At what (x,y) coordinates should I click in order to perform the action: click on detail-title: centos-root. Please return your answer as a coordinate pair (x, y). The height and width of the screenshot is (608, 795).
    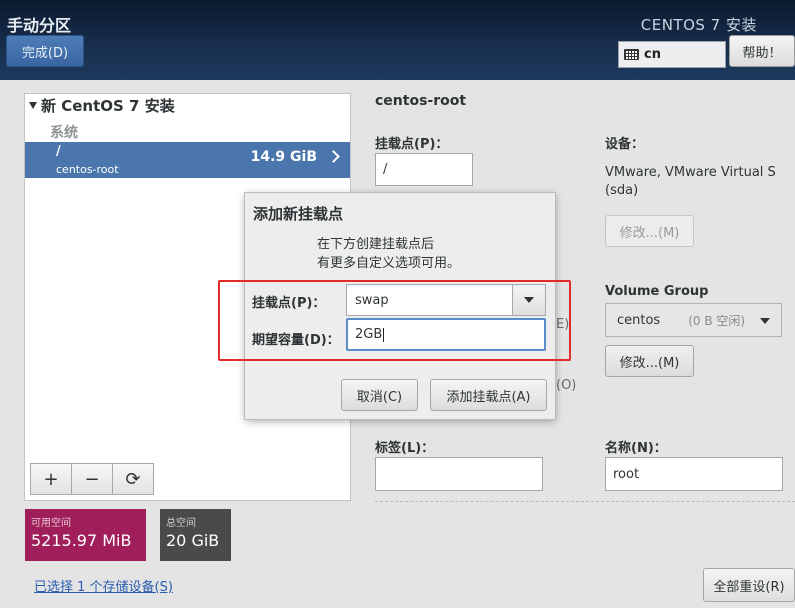
    Looking at the image, I should click on (421, 101).